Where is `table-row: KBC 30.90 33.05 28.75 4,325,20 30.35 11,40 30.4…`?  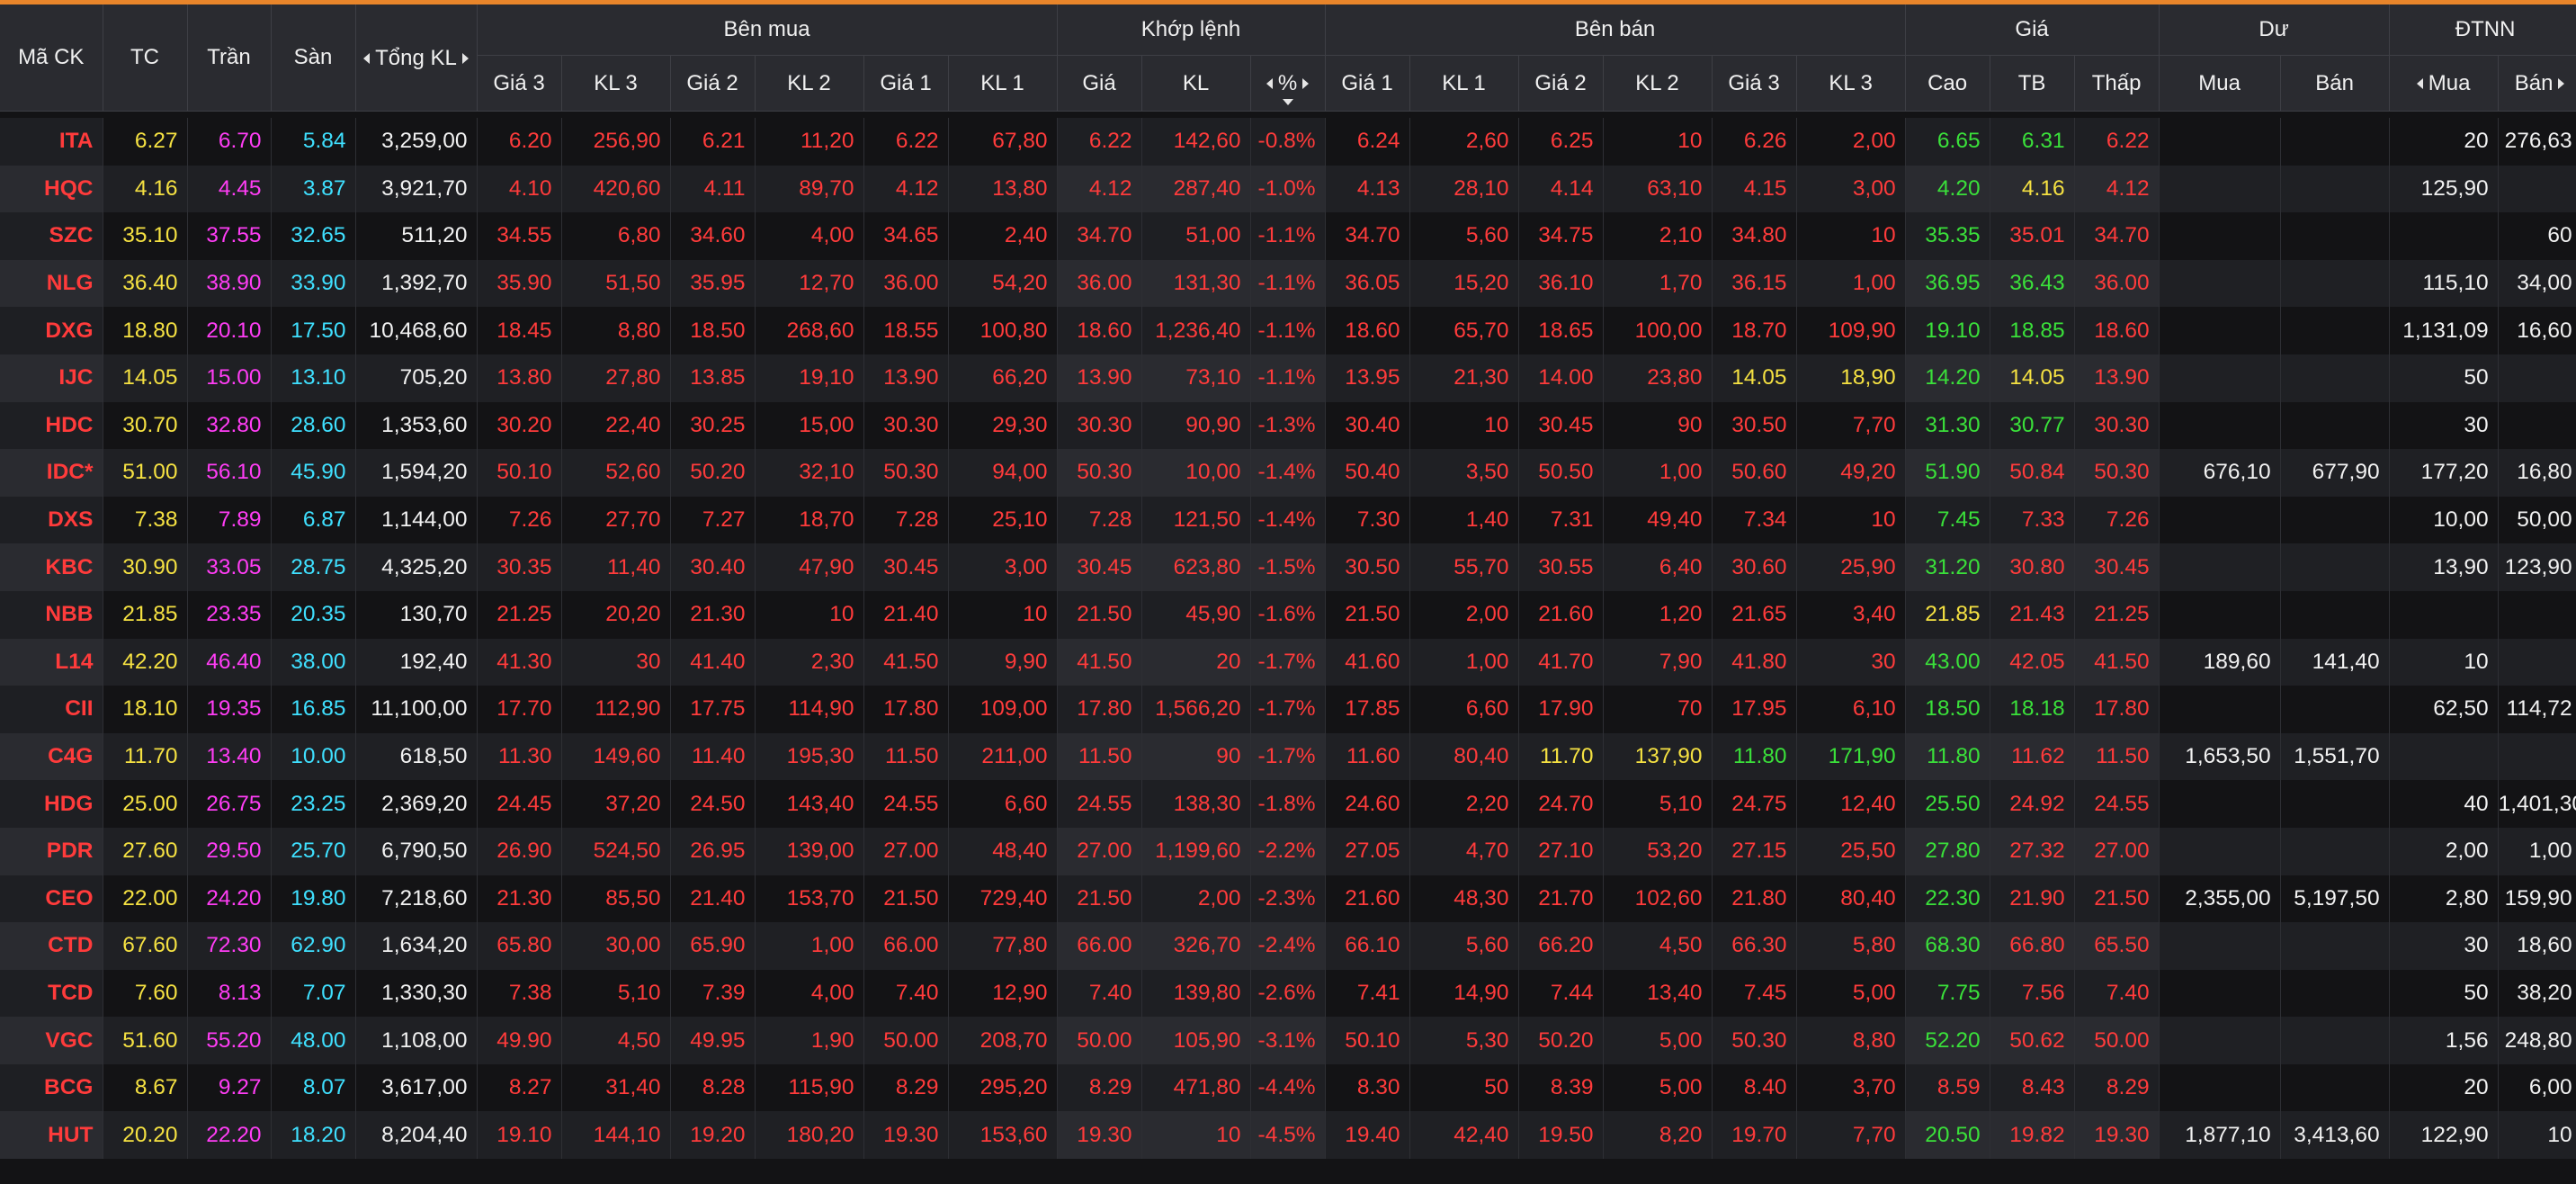 table-row: KBC 30.90 33.05 28.75 4,325,20 30.35 11,40 30.4… is located at coordinates (1288, 567).